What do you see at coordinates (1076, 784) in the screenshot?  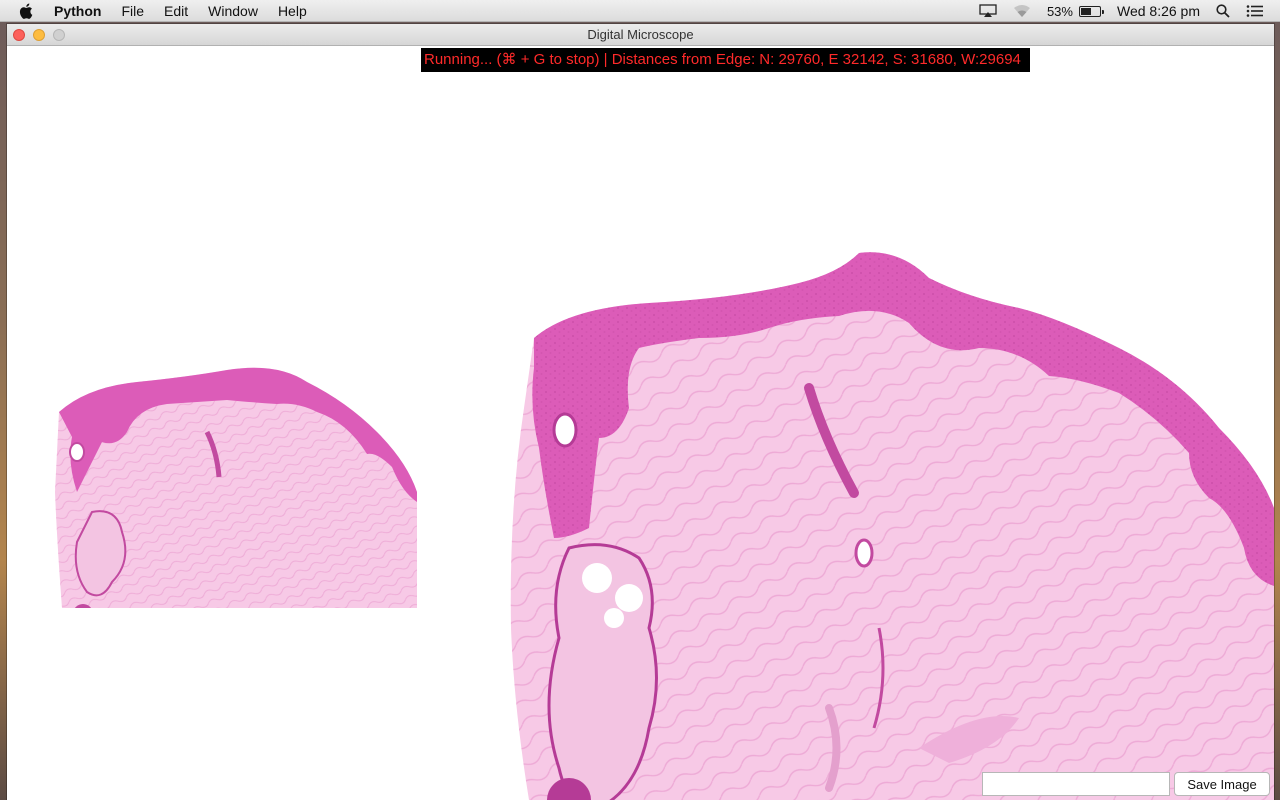 I see `filename-input` at bounding box center [1076, 784].